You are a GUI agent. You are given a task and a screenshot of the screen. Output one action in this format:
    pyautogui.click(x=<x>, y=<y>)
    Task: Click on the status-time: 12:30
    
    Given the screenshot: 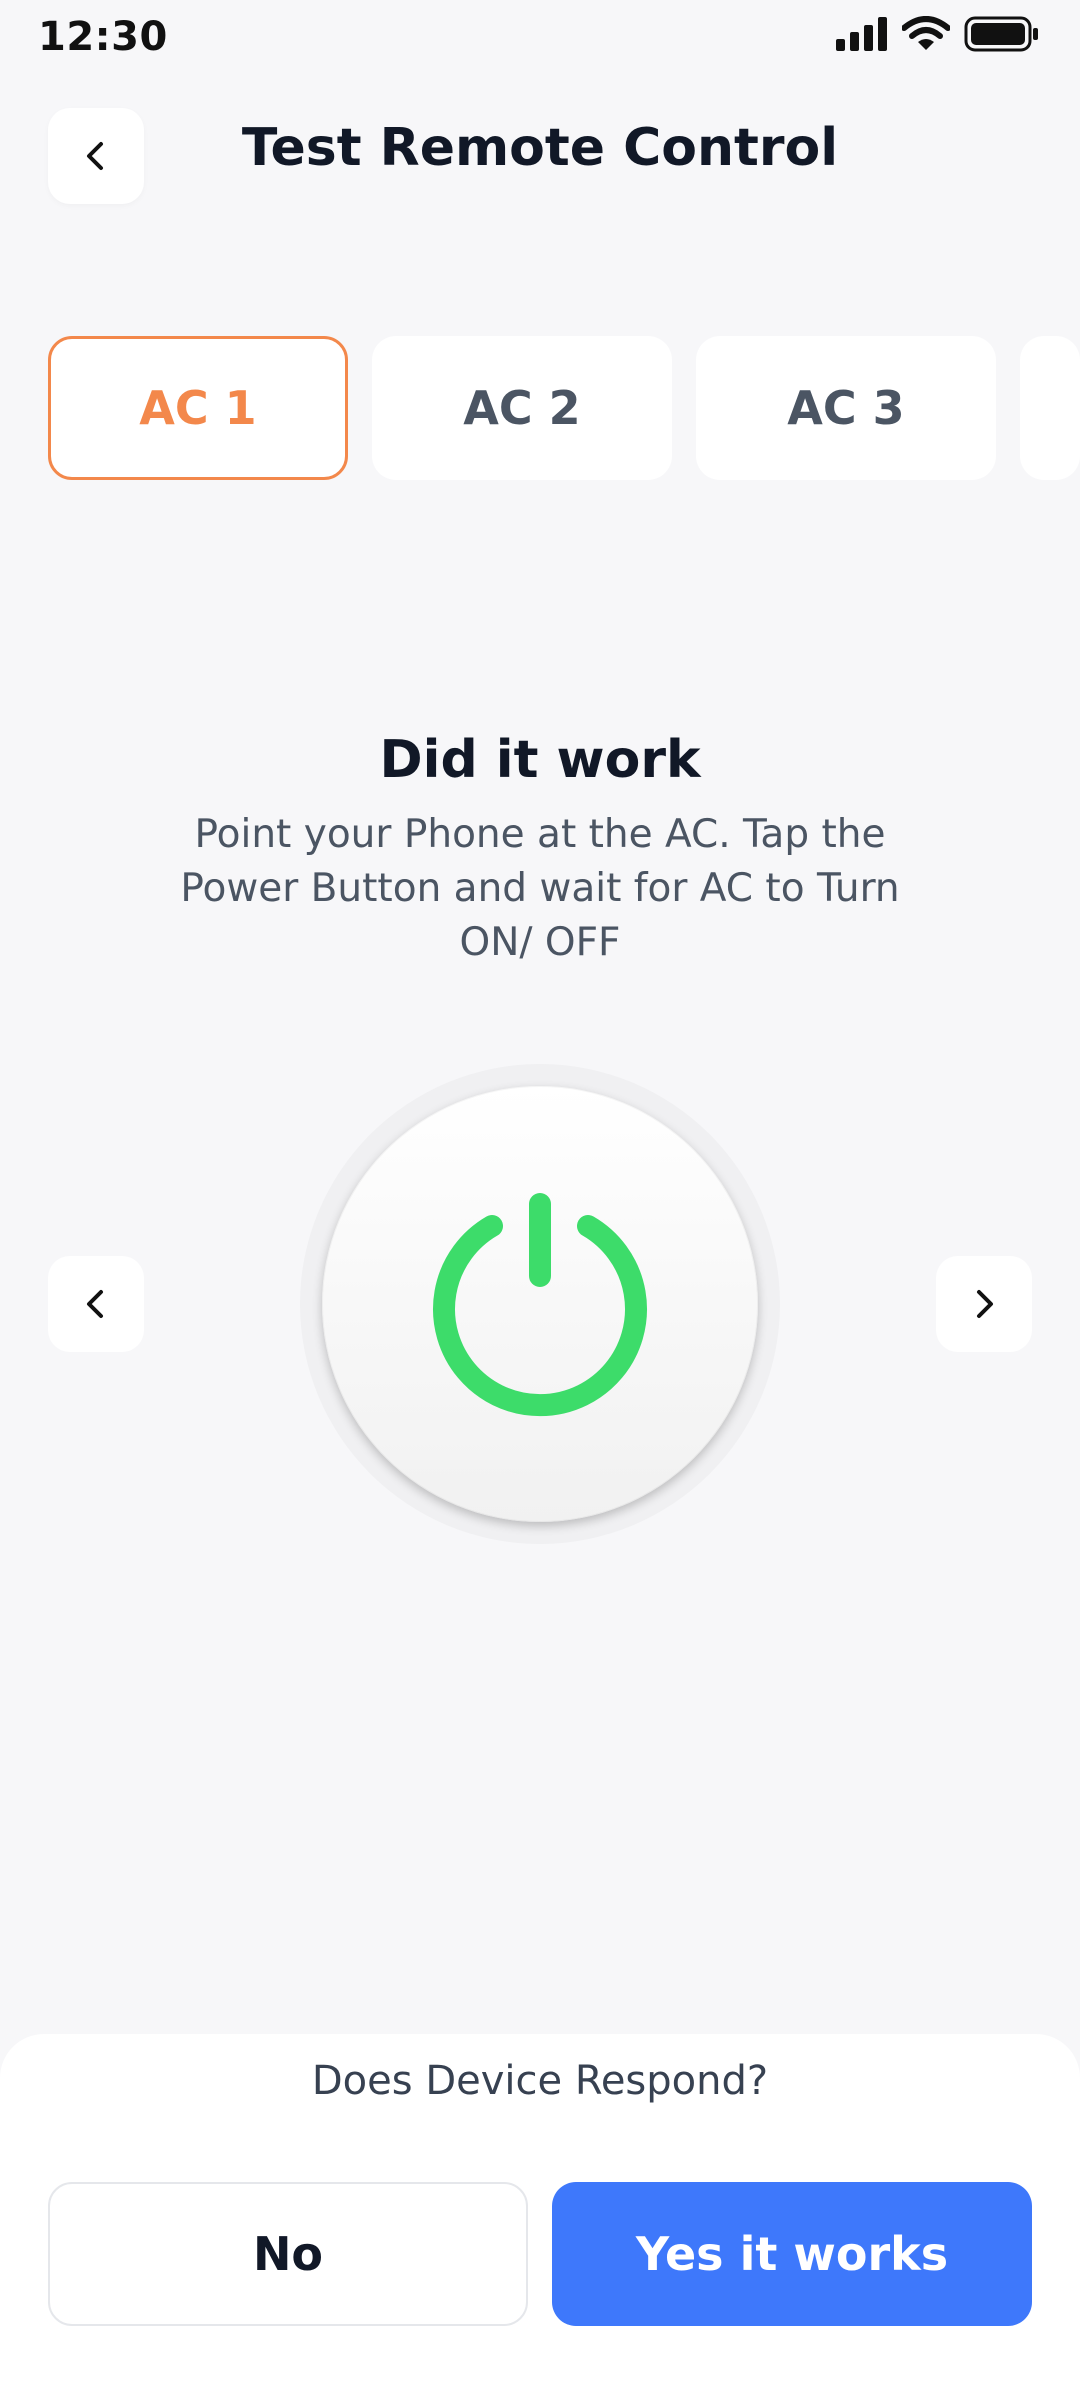 What is the action you would take?
    pyautogui.click(x=103, y=37)
    